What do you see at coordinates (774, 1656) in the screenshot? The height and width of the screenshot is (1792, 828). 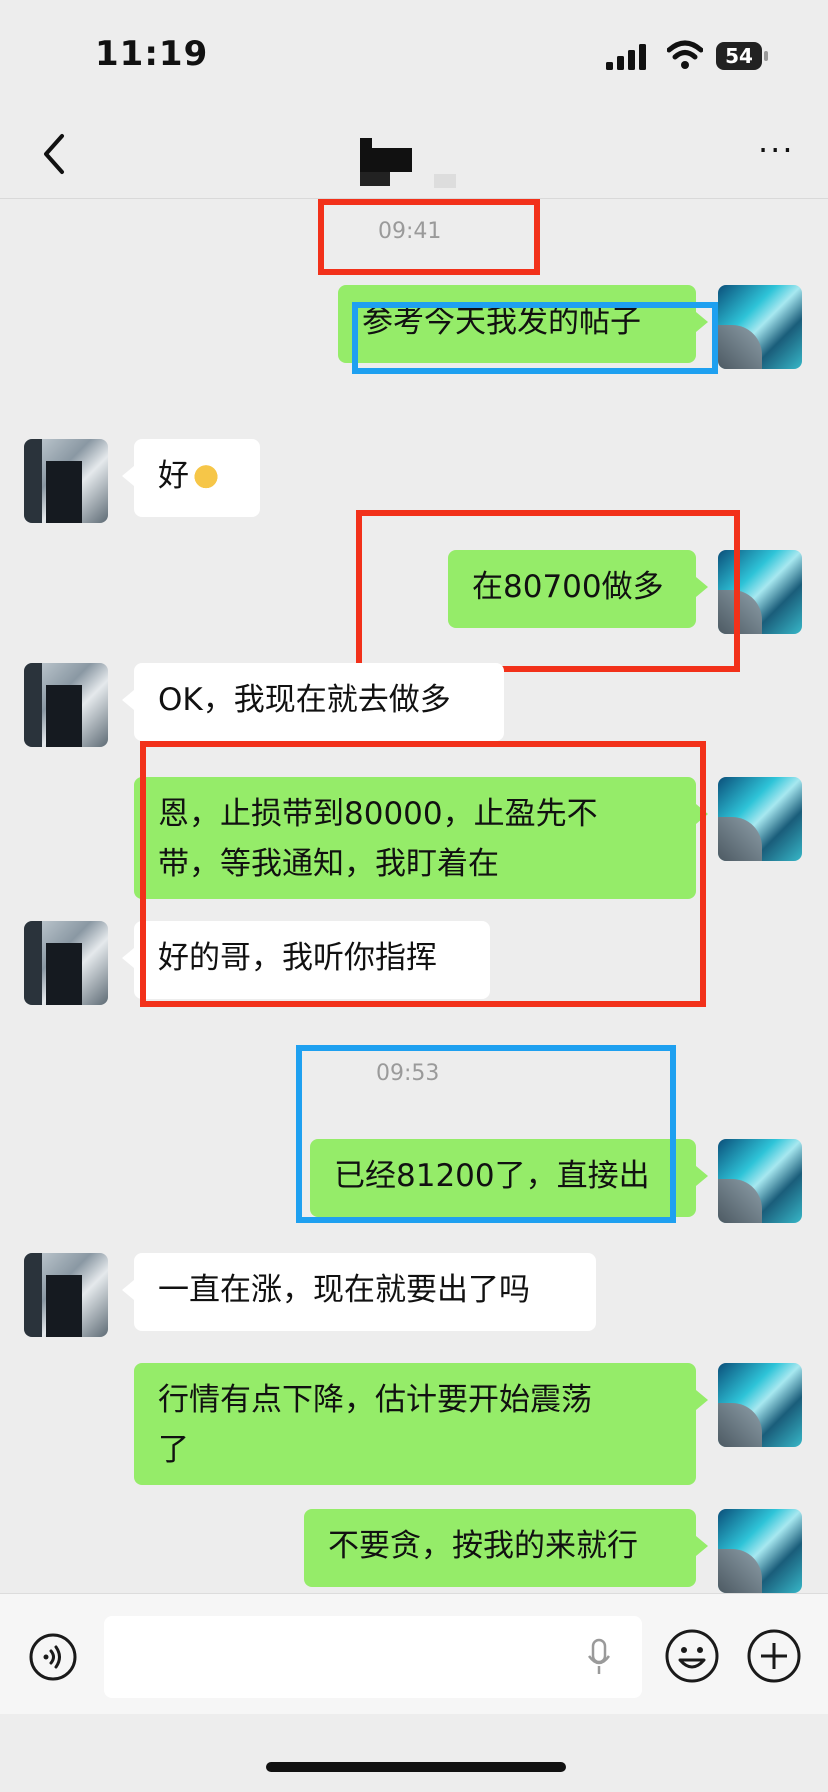 I see `plus-icon` at bounding box center [774, 1656].